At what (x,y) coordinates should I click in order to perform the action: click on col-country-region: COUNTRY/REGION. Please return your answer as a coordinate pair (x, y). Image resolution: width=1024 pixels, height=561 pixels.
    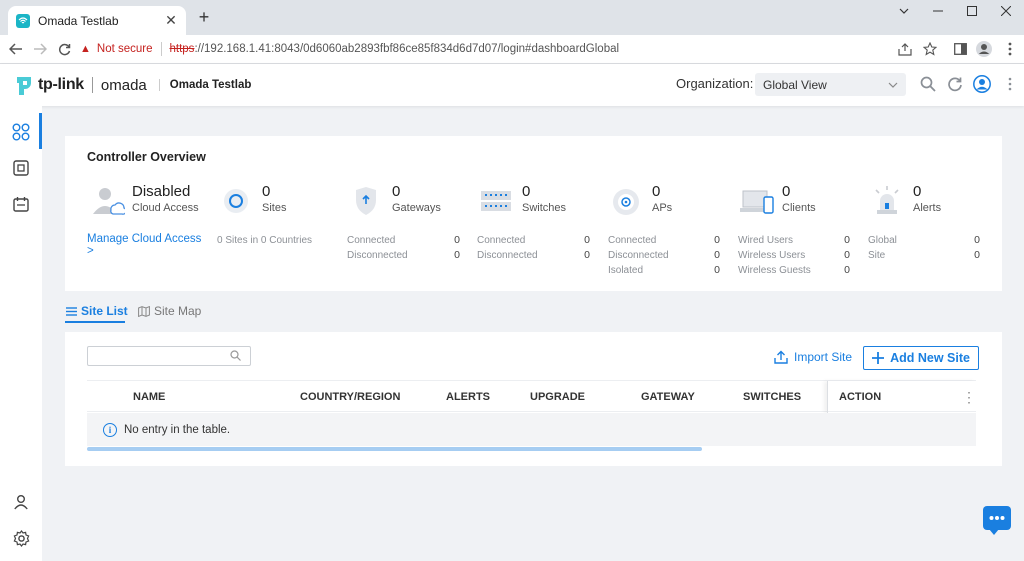
    Looking at the image, I should click on (350, 397).